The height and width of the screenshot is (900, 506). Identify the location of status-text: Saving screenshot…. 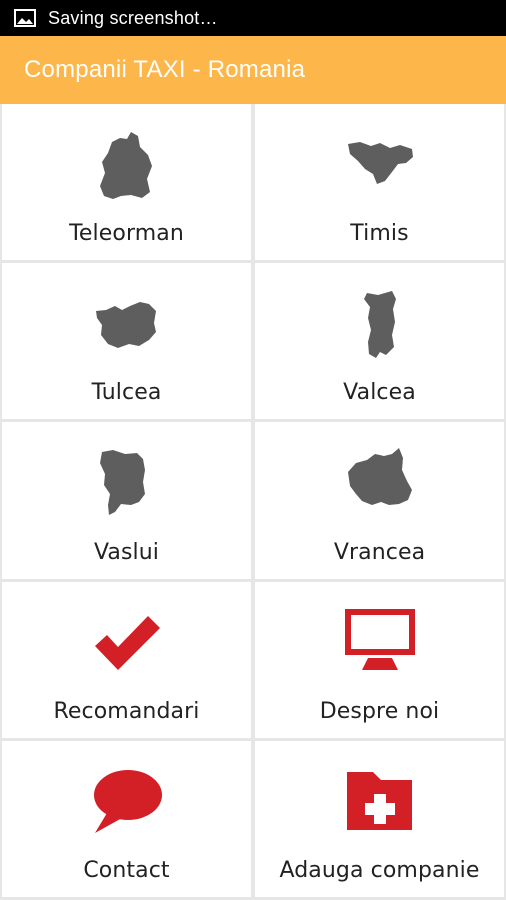
(133, 17).